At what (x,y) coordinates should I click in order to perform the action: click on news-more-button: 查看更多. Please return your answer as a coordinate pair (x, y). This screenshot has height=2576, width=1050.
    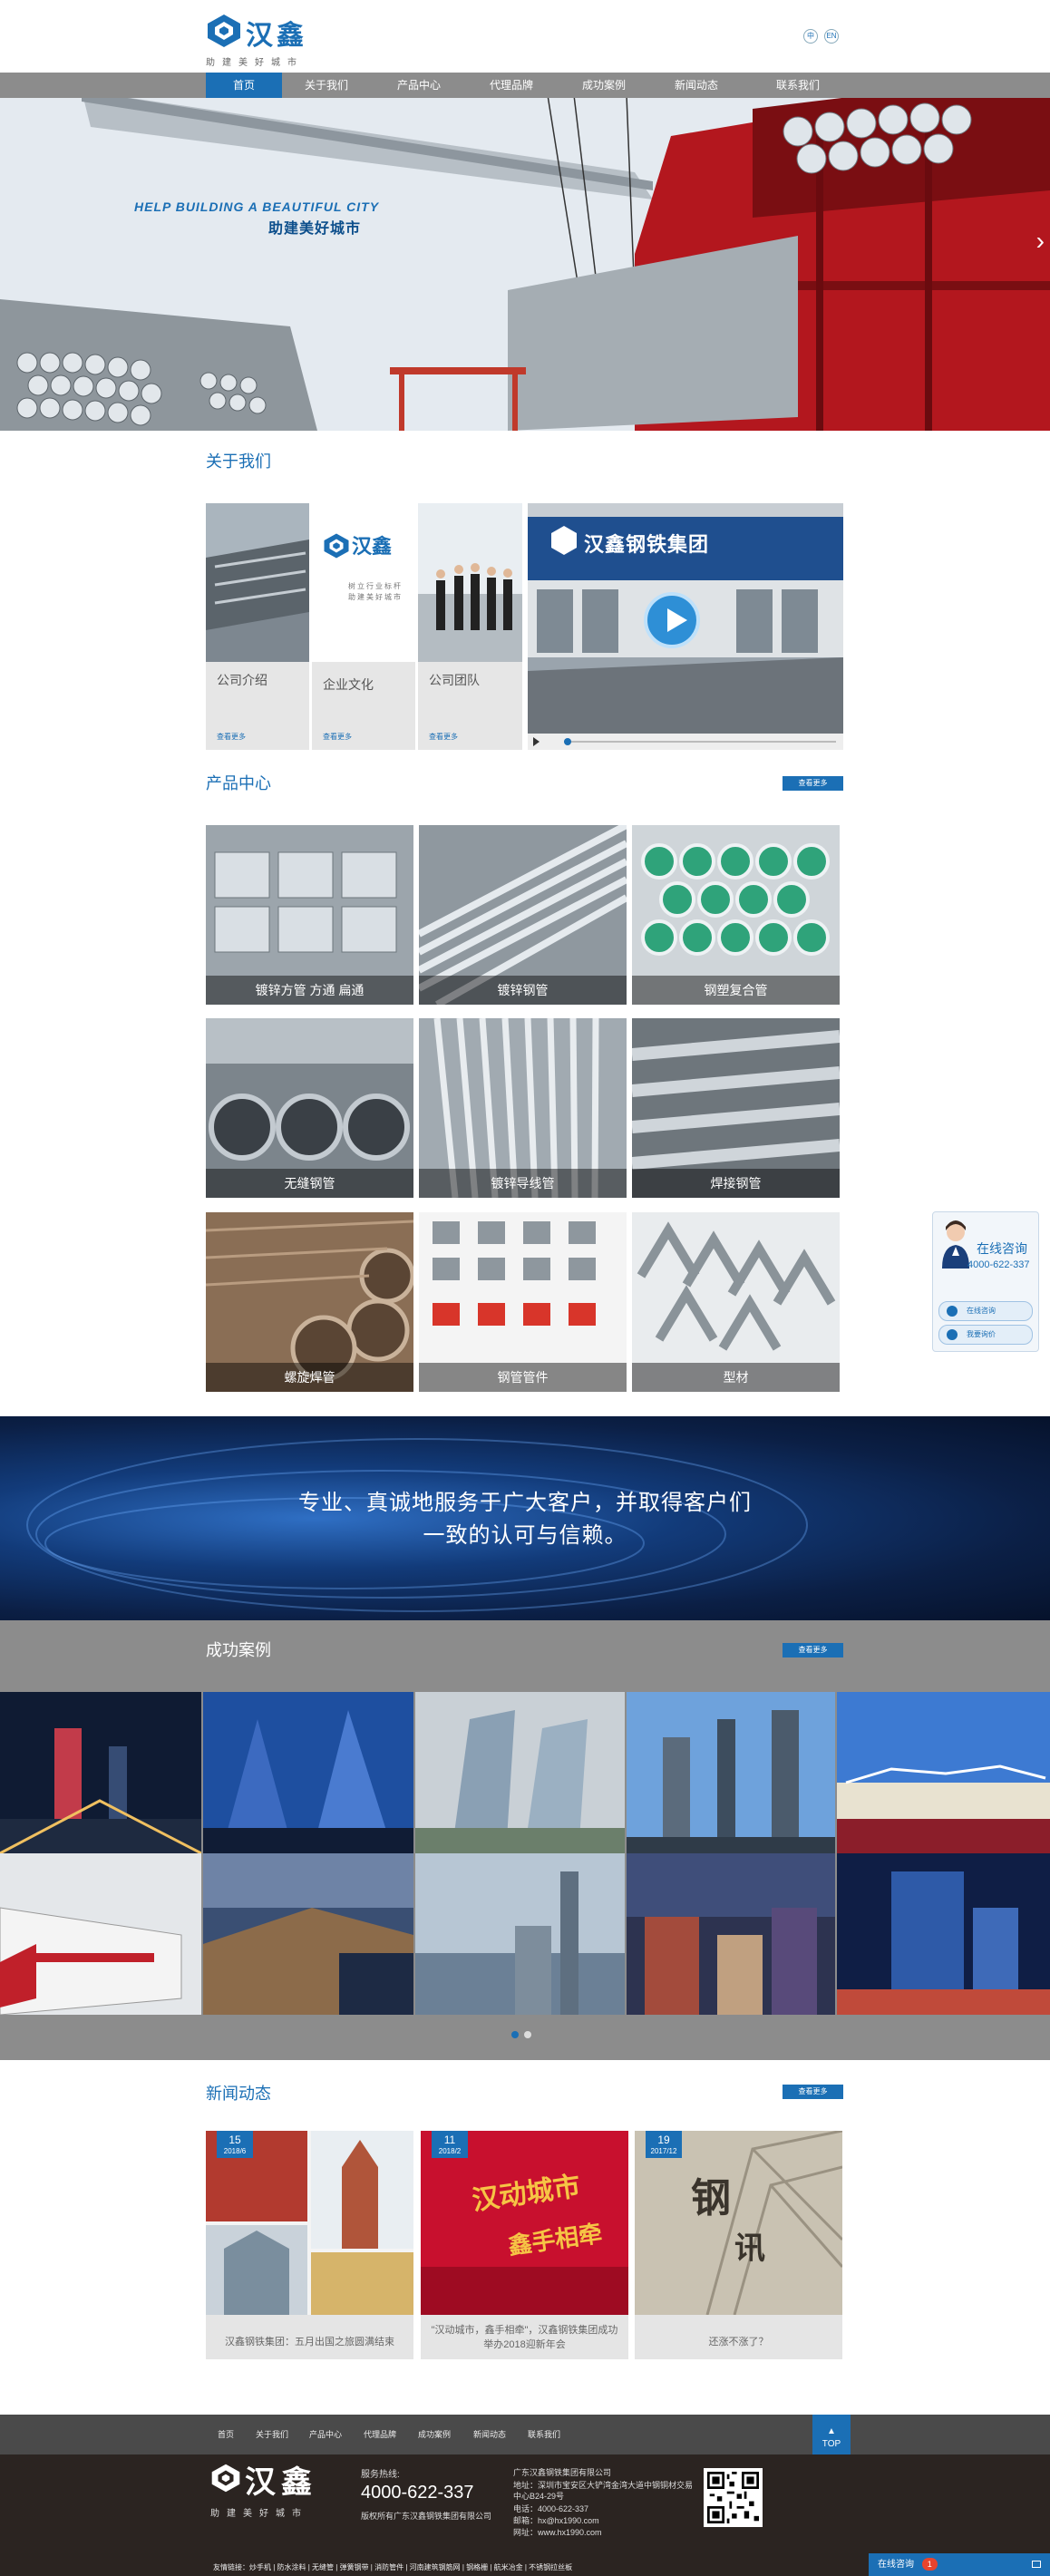
    Looking at the image, I should click on (813, 2092).